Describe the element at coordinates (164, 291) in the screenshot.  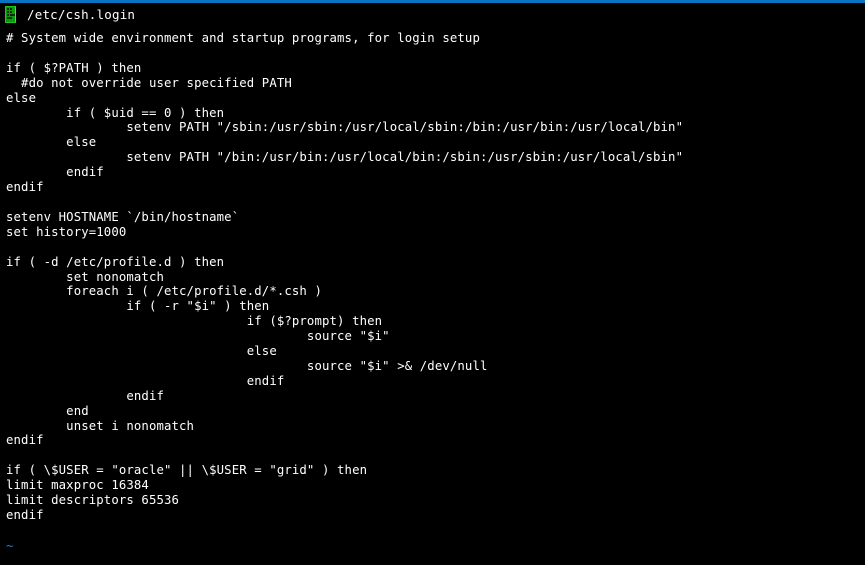
I see `code-line: foreach i ( /etc/profile.d/*.csh )` at that location.